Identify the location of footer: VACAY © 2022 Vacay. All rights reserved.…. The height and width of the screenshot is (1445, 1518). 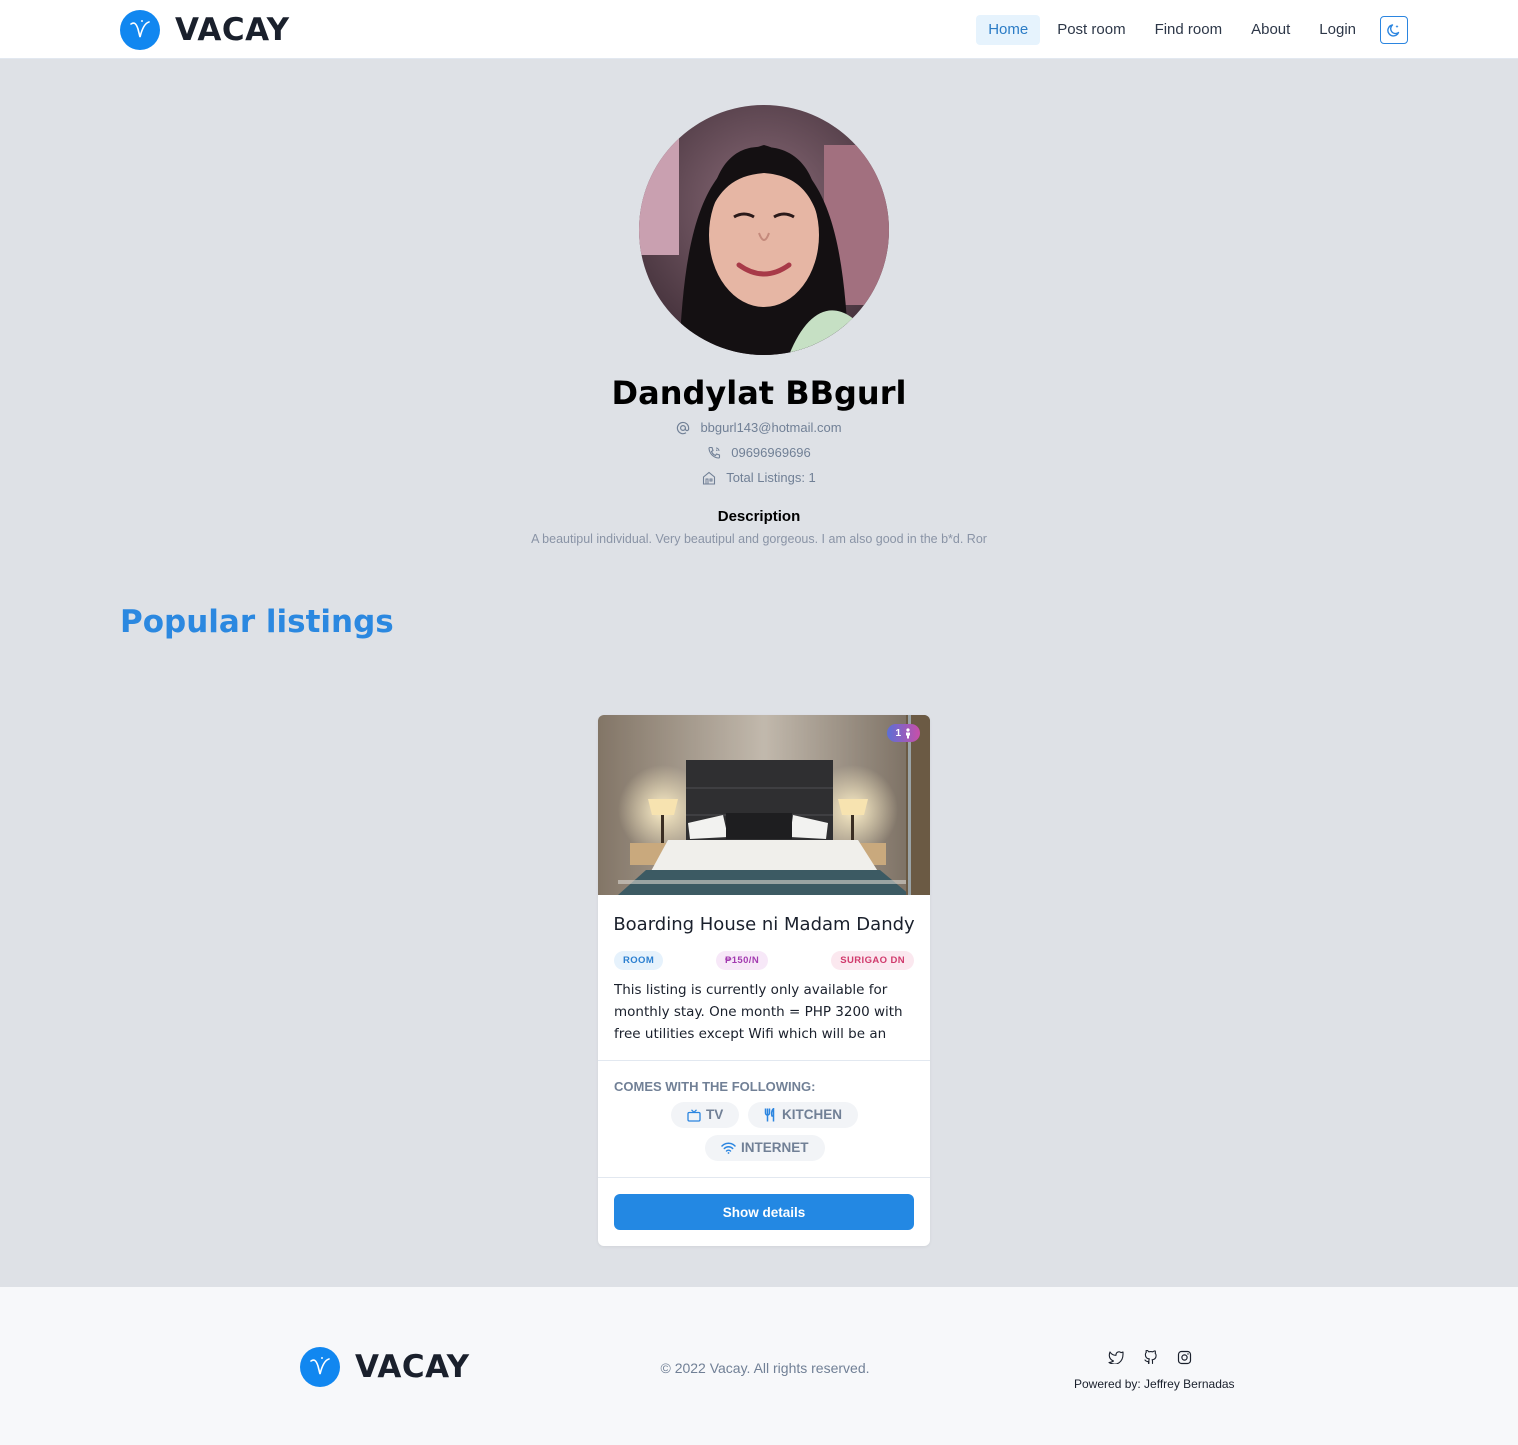
(759, 1366).